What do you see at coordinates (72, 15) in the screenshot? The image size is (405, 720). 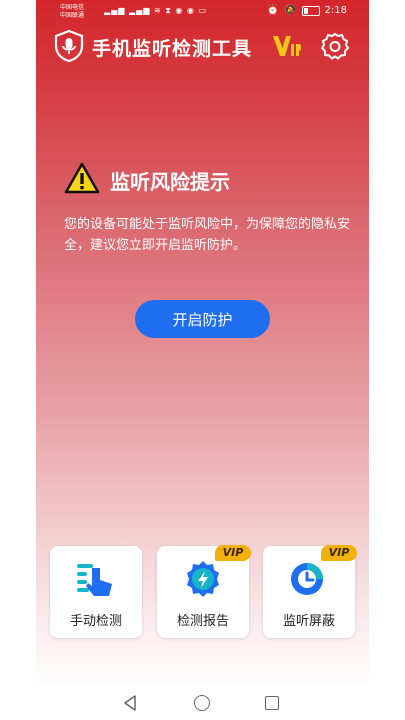 I see `carrier-2: 中国联通` at bounding box center [72, 15].